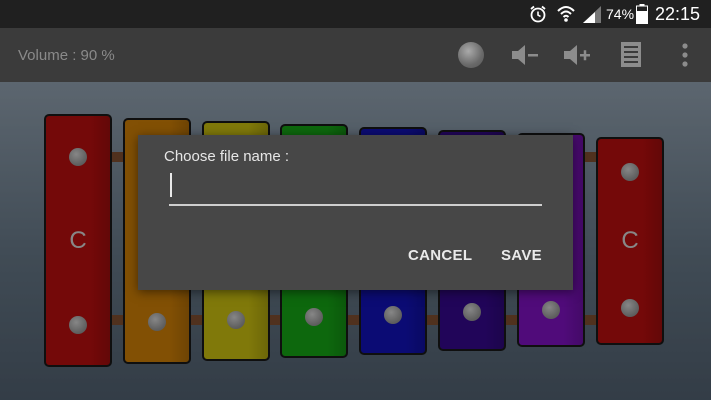  I want to click on battery-icon, so click(642, 14).